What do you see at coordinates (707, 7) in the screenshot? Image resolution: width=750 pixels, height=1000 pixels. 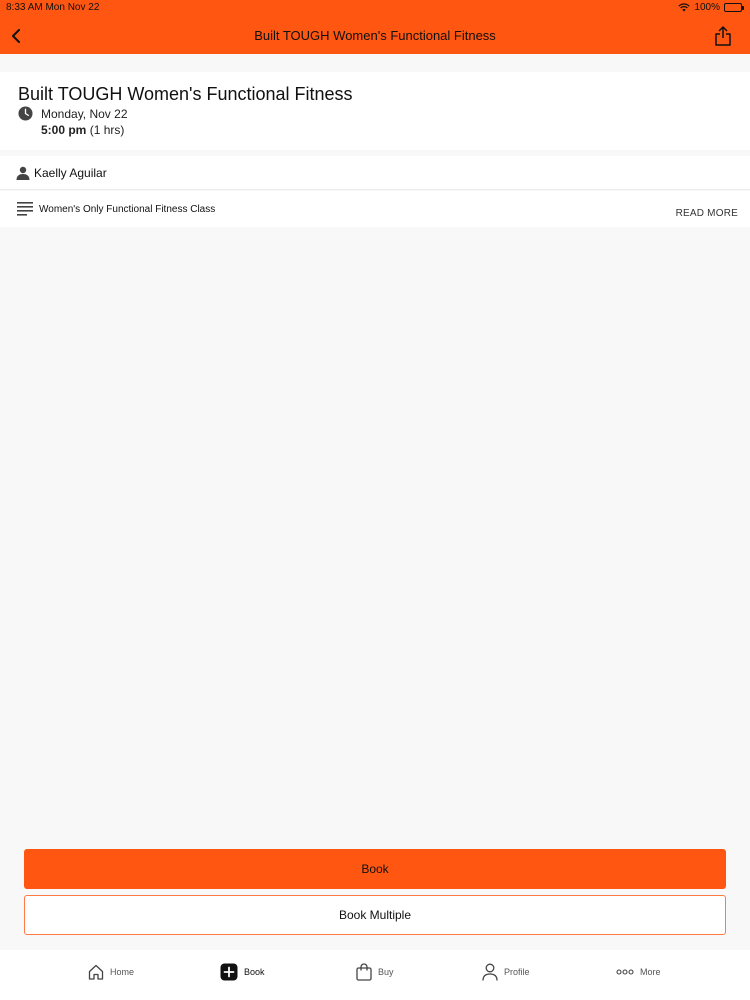 I see `battery-percent: 100%` at bounding box center [707, 7].